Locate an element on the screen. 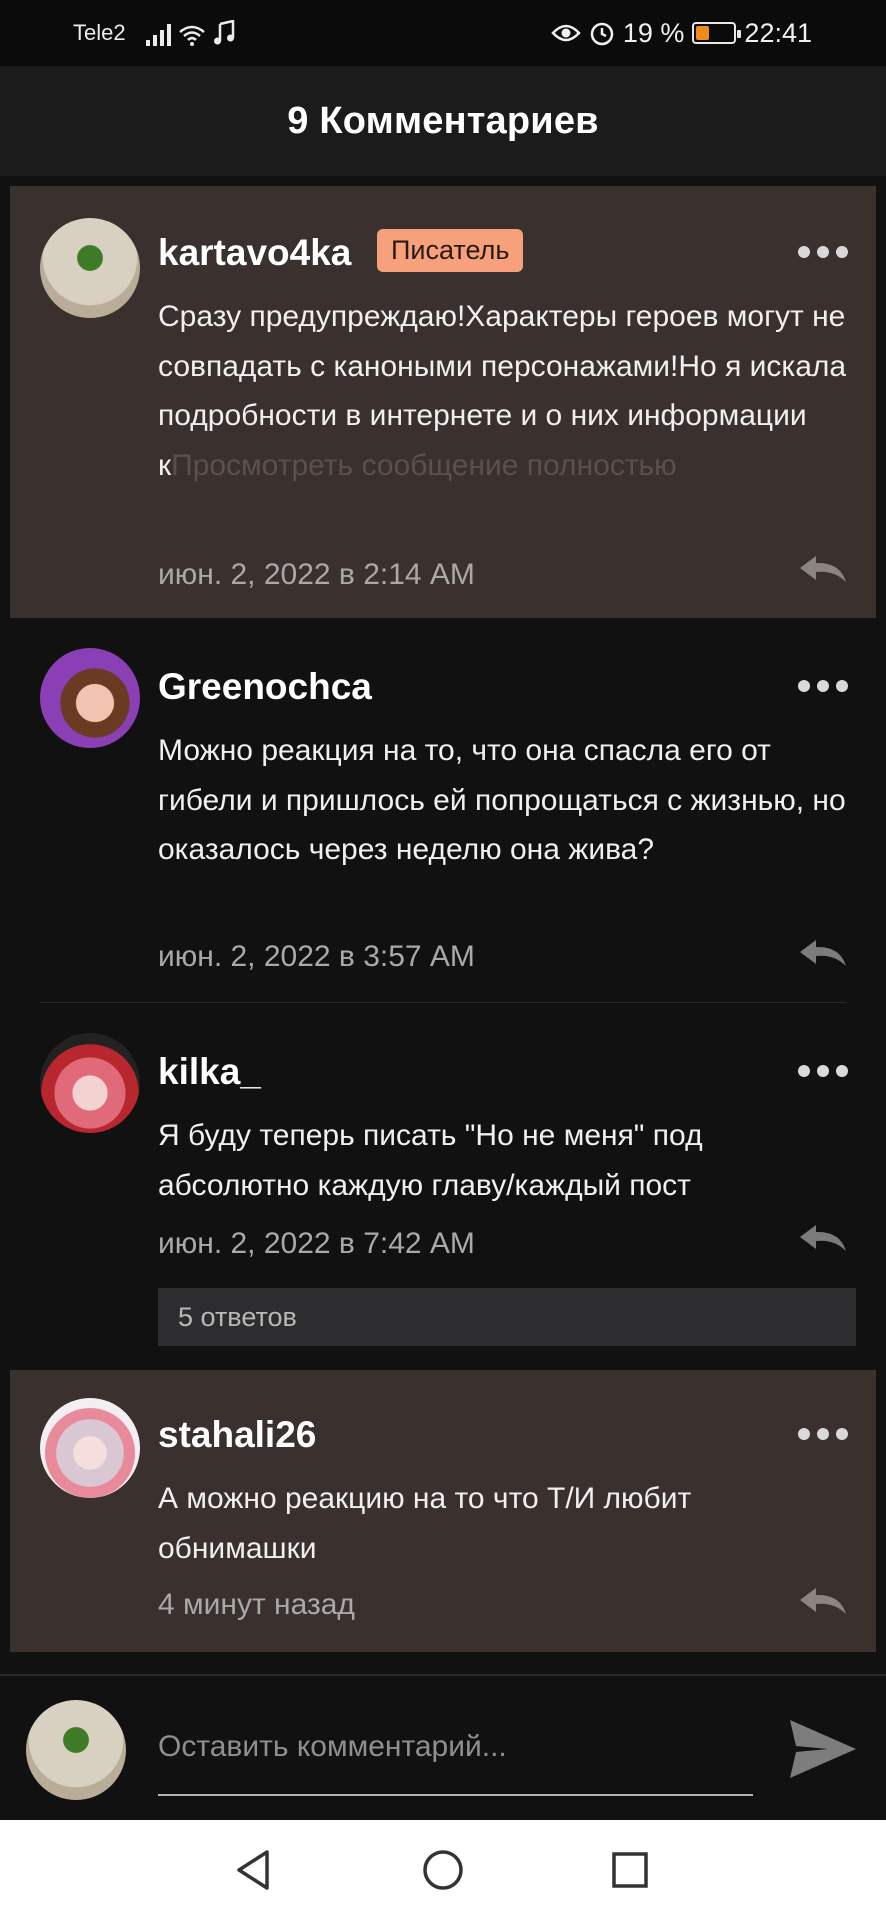  system-nav-bar is located at coordinates (443, 1870).